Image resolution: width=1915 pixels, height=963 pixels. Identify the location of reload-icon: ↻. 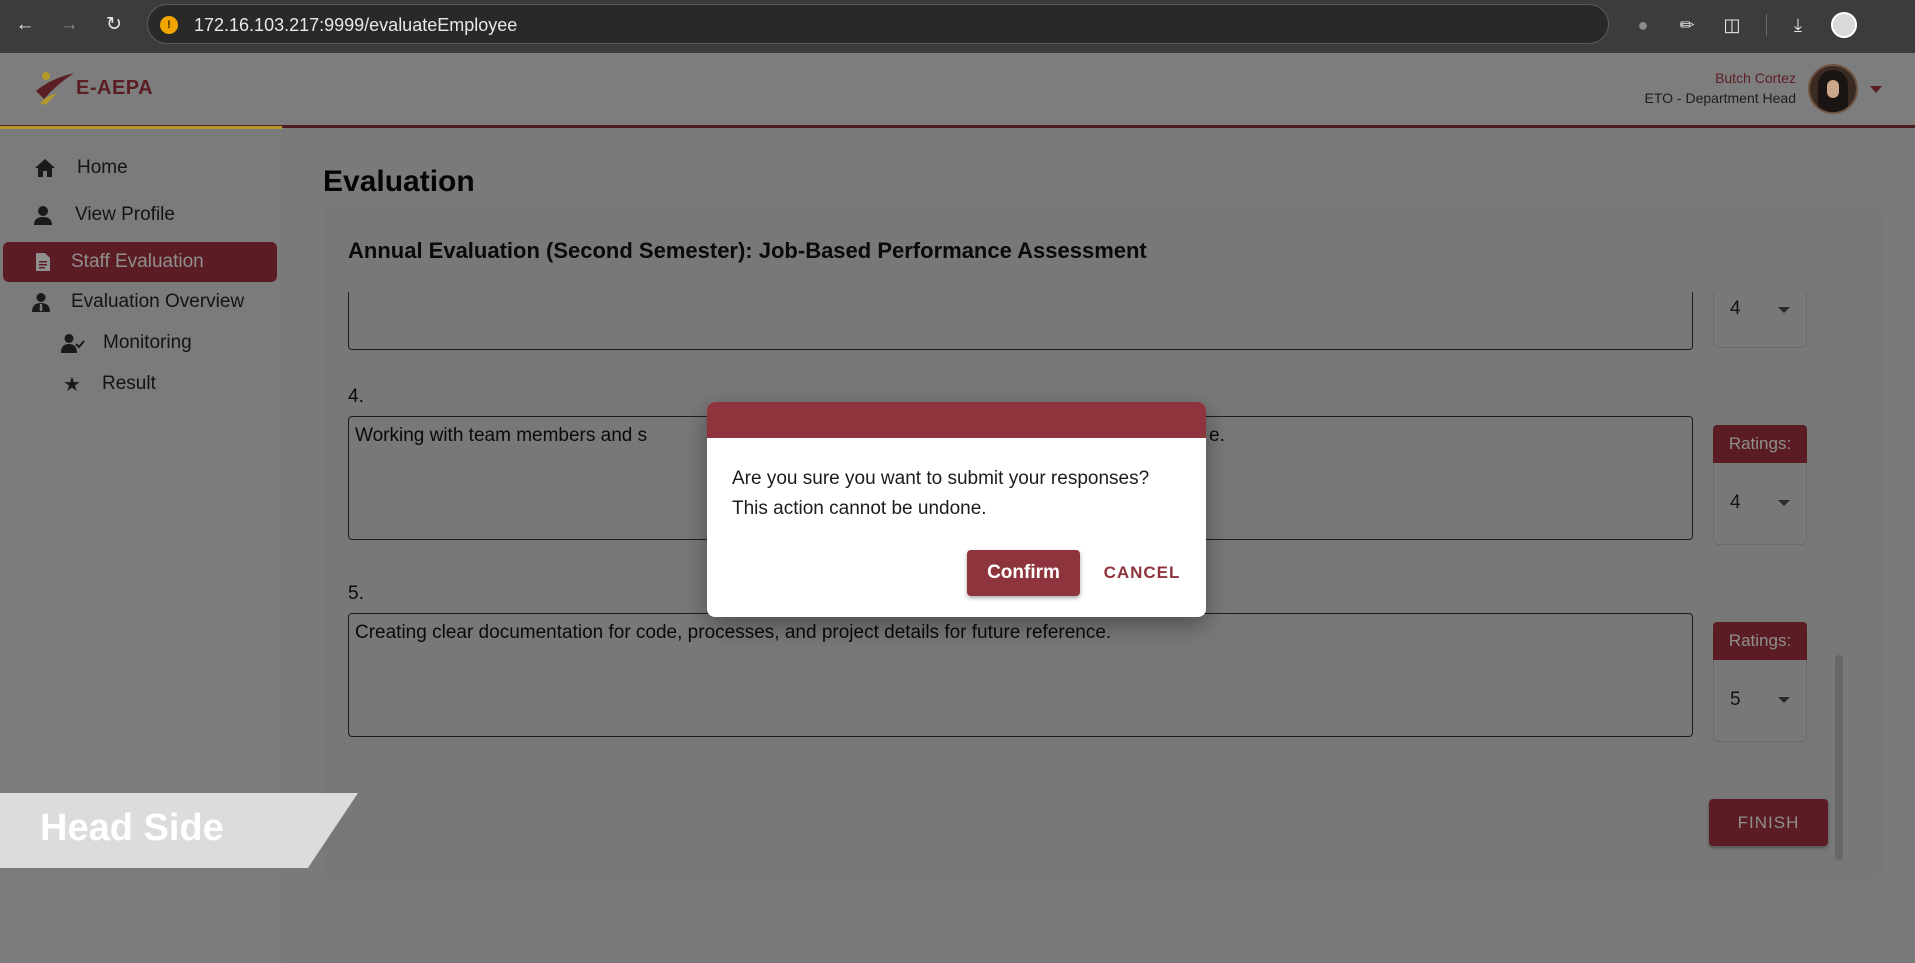
(114, 25).